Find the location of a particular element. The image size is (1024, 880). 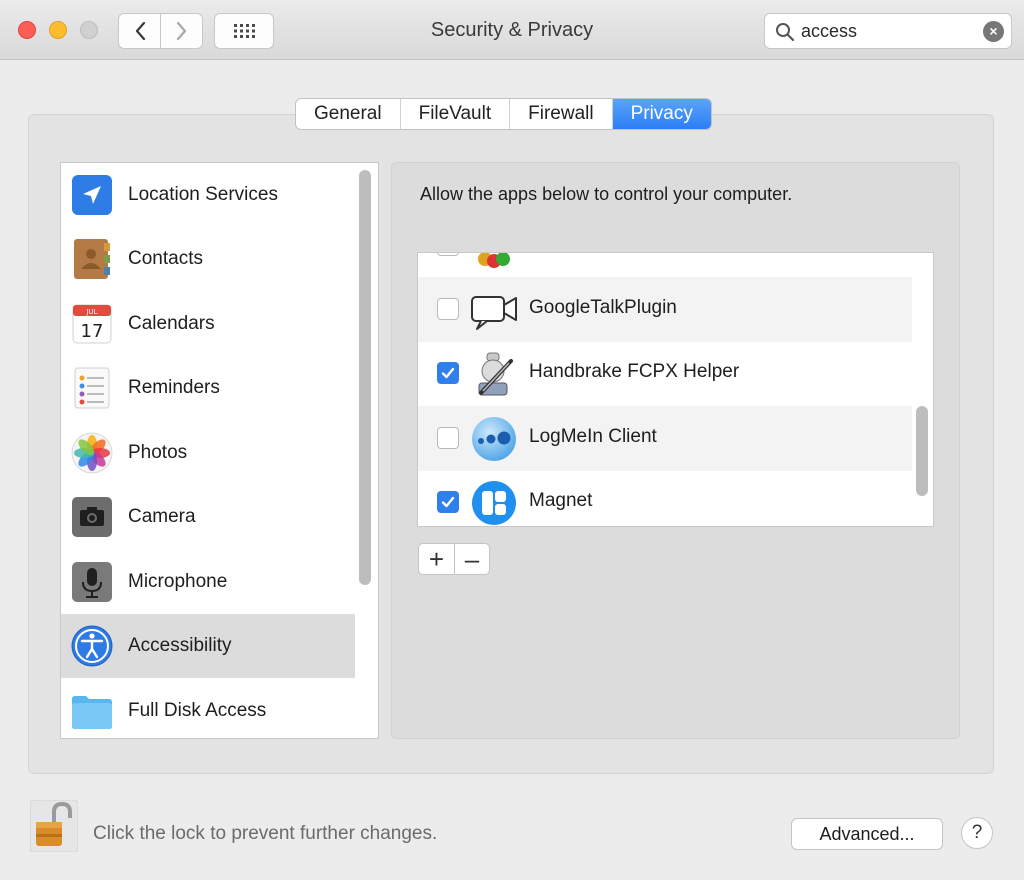

unlocked-padlock-icon is located at coordinates (54, 826).